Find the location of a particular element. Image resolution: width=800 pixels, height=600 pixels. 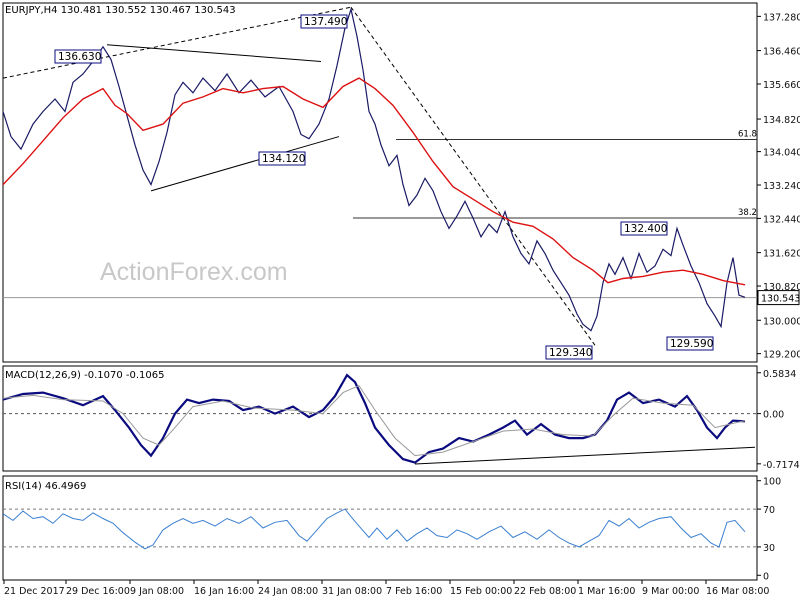

watermark: ActionForex.com is located at coordinates (194, 272).